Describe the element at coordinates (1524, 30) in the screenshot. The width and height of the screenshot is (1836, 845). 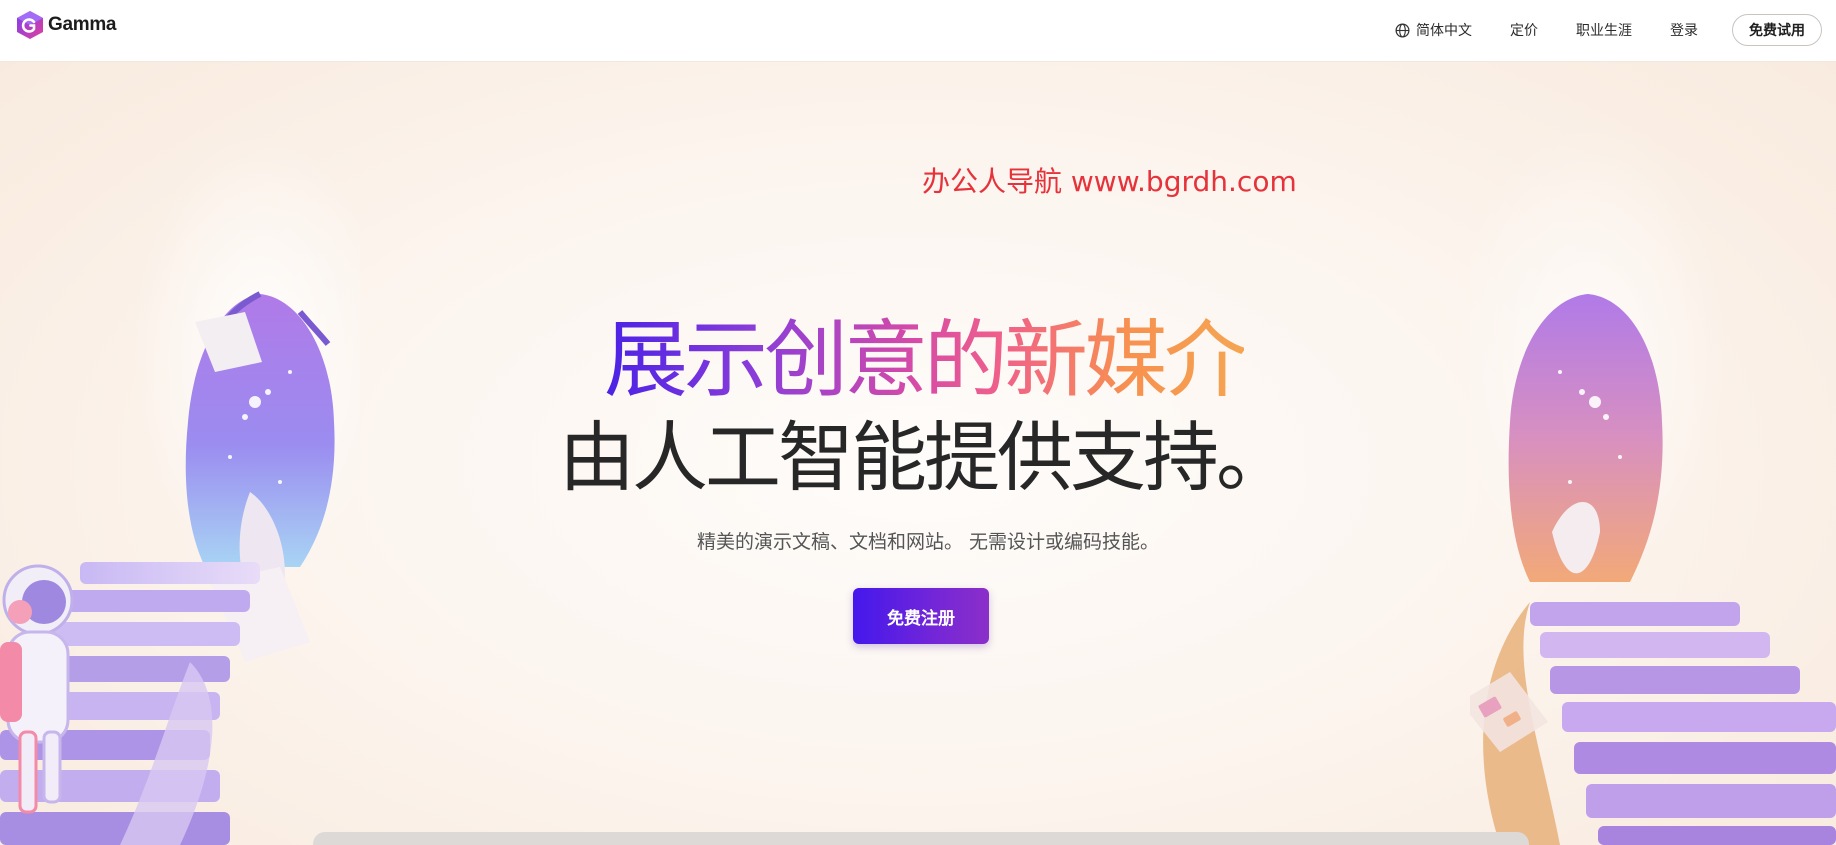
I see `nav-link-pricing: 定价` at that location.